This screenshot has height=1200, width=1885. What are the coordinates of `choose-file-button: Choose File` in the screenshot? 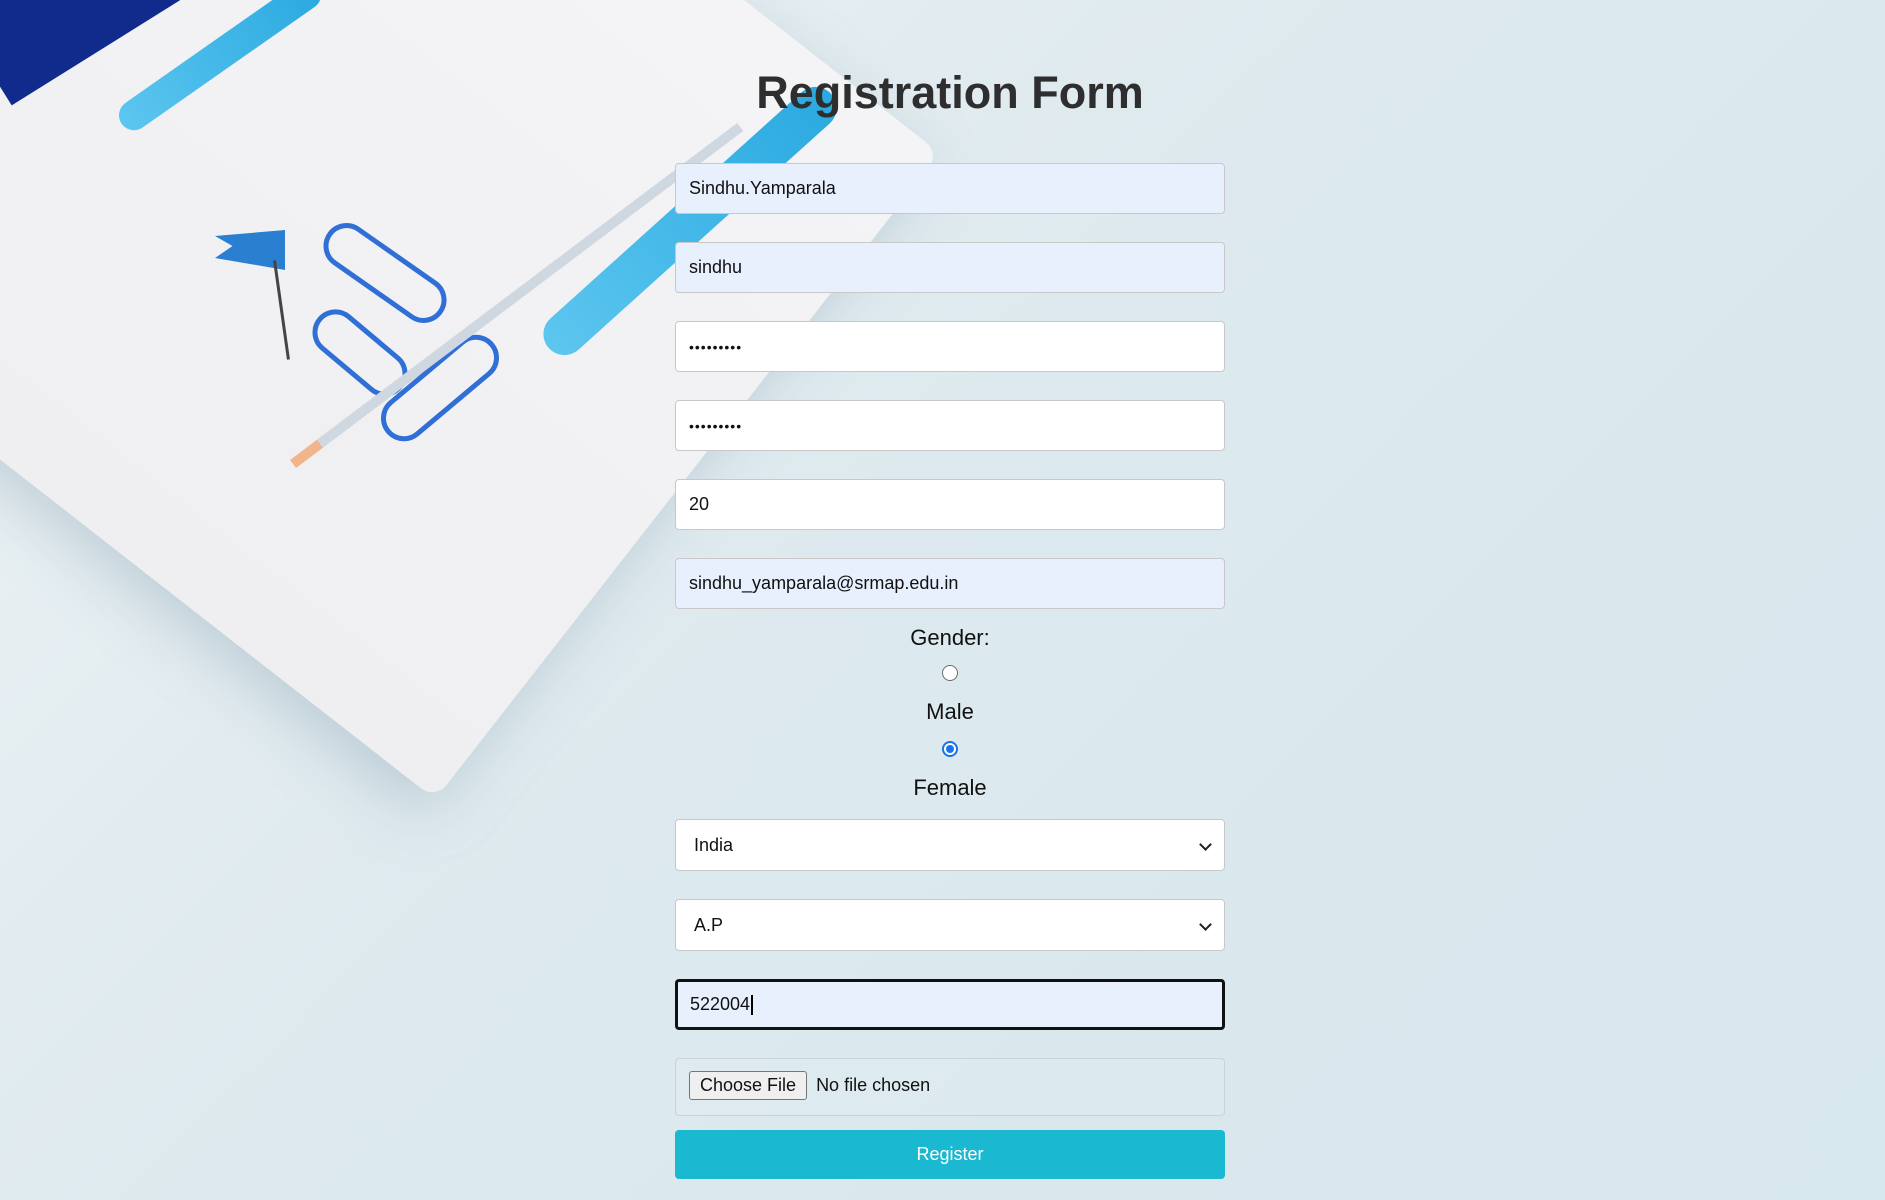 It's located at (748, 1085).